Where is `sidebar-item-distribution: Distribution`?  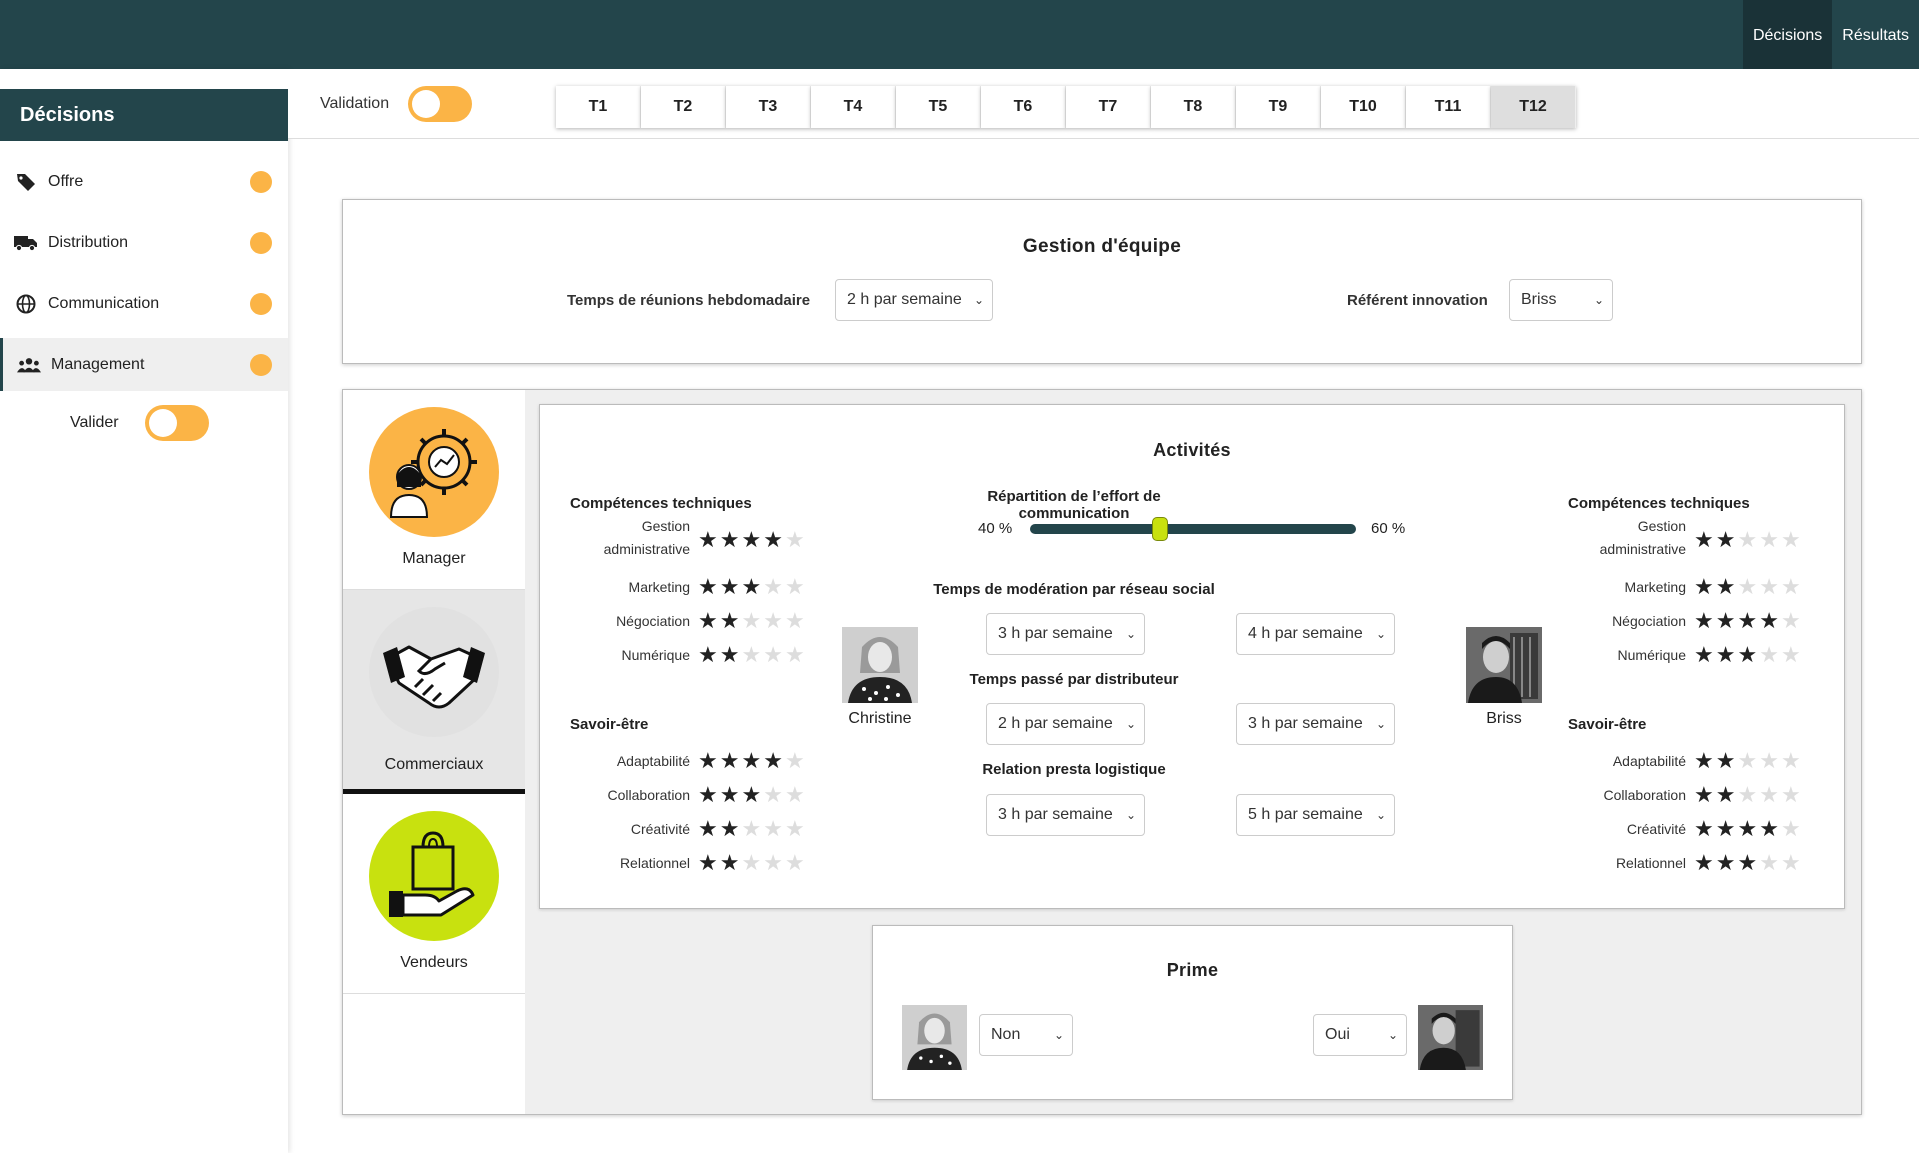
sidebar-item-distribution: Distribution is located at coordinates (144, 242).